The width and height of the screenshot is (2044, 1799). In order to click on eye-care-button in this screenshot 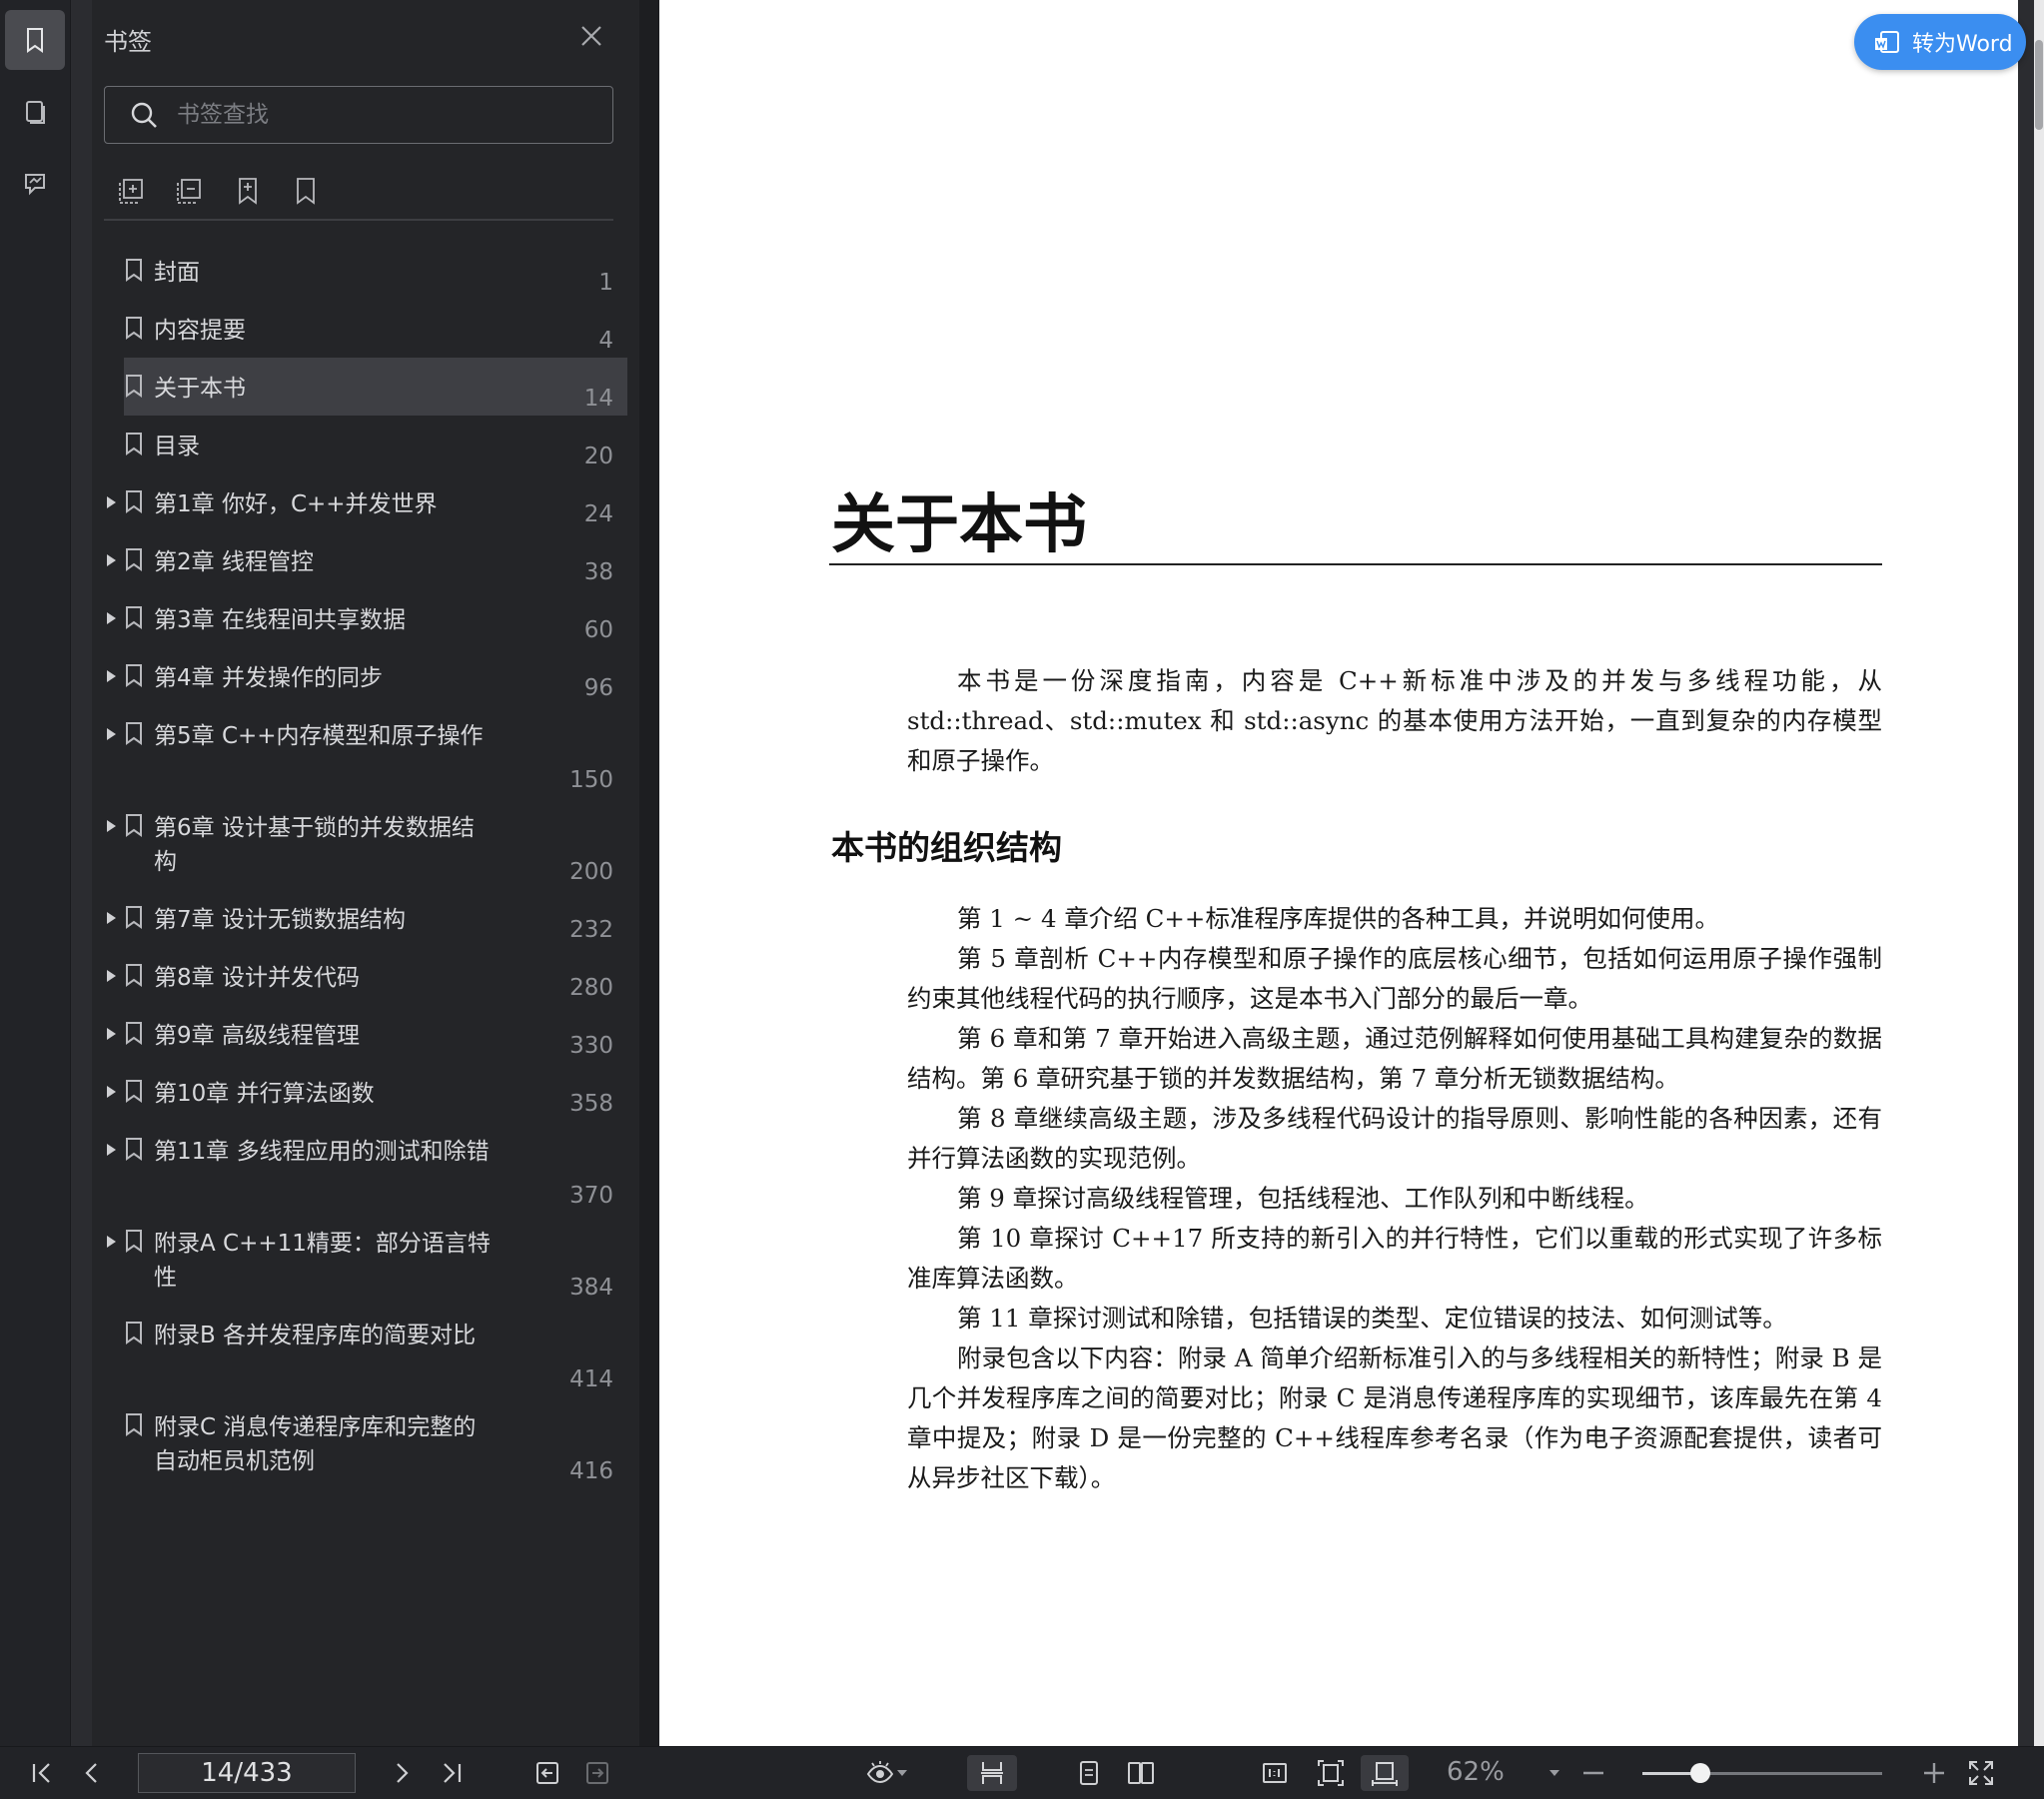, I will do `click(887, 1773)`.